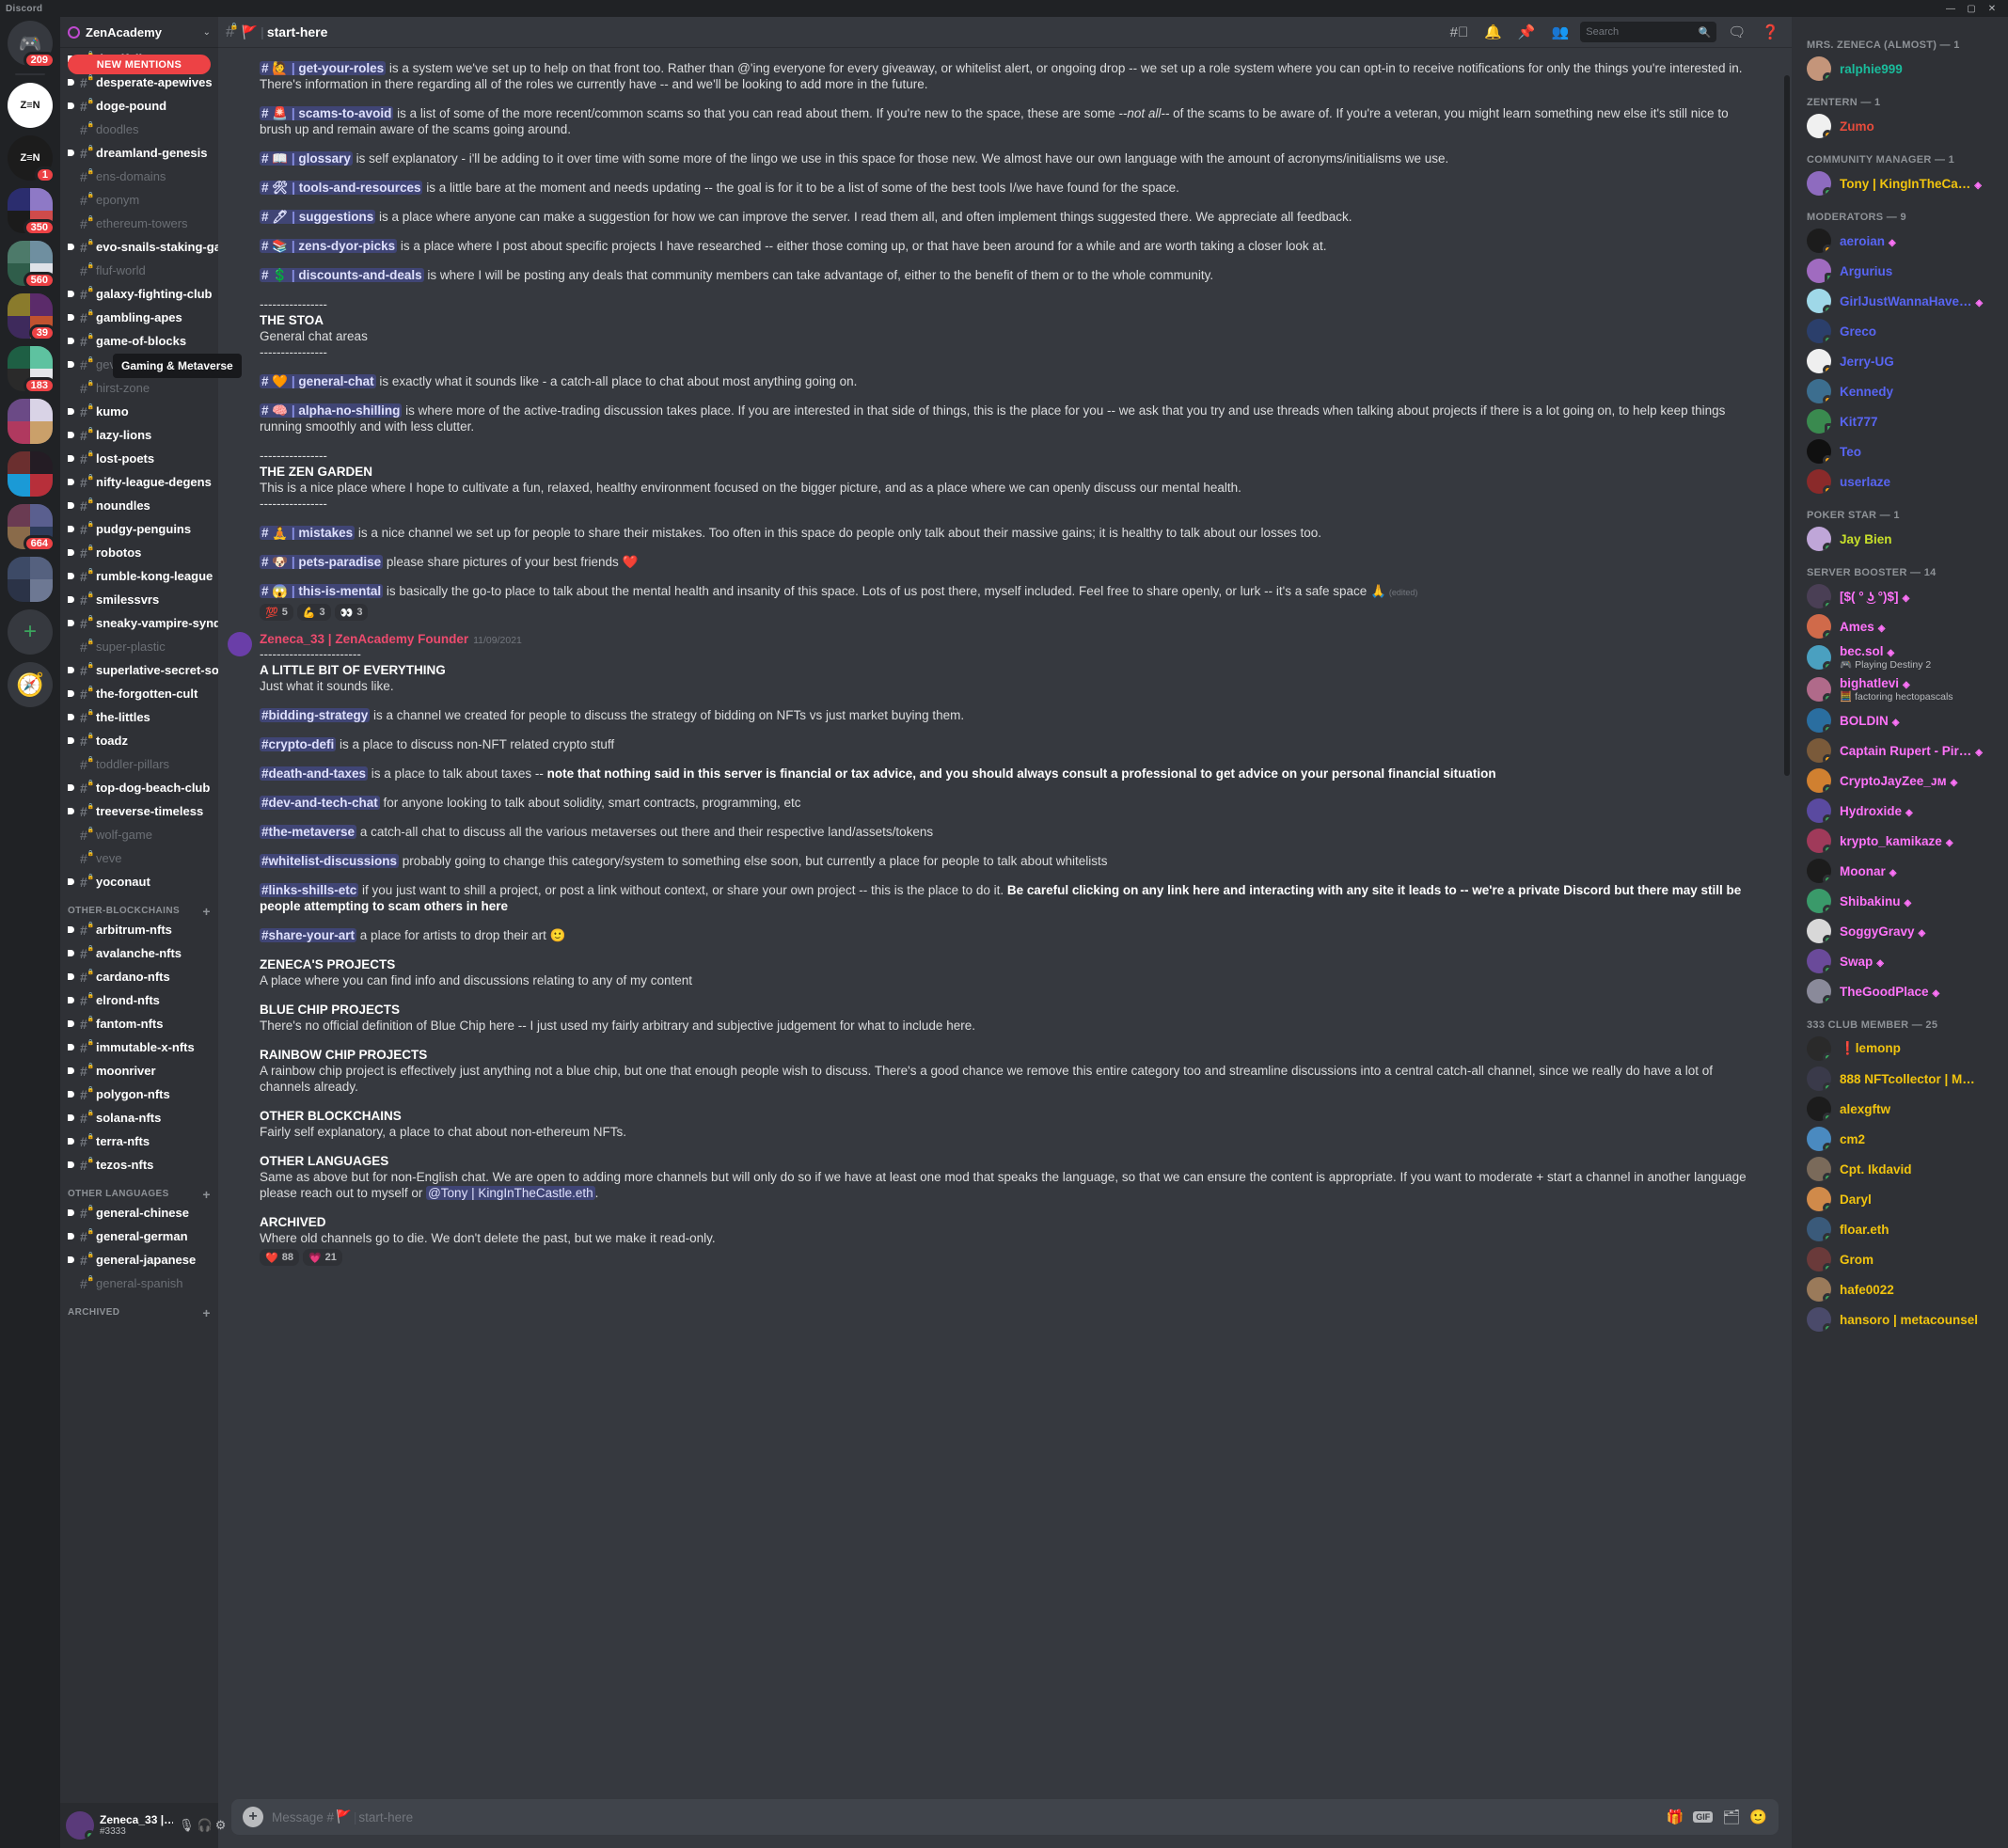  I want to click on sidebar-item-elrond-nfts: #elrond-nfts, so click(139, 1000).